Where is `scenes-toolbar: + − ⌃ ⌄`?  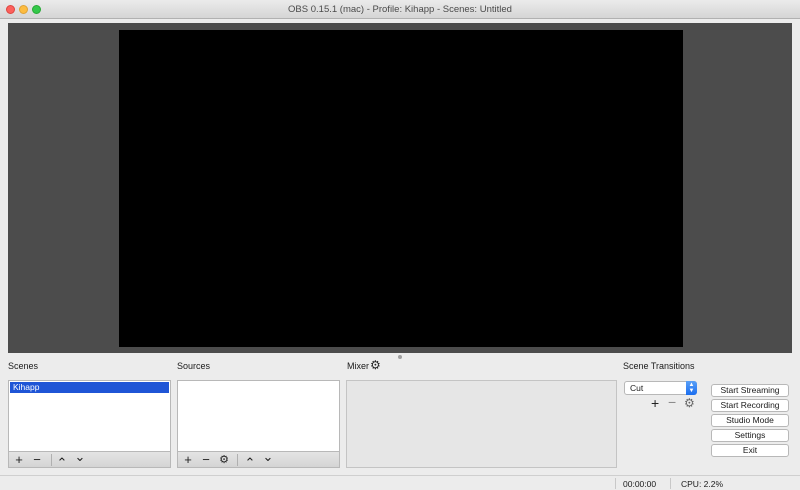 scenes-toolbar: + − ⌃ ⌄ is located at coordinates (89, 460).